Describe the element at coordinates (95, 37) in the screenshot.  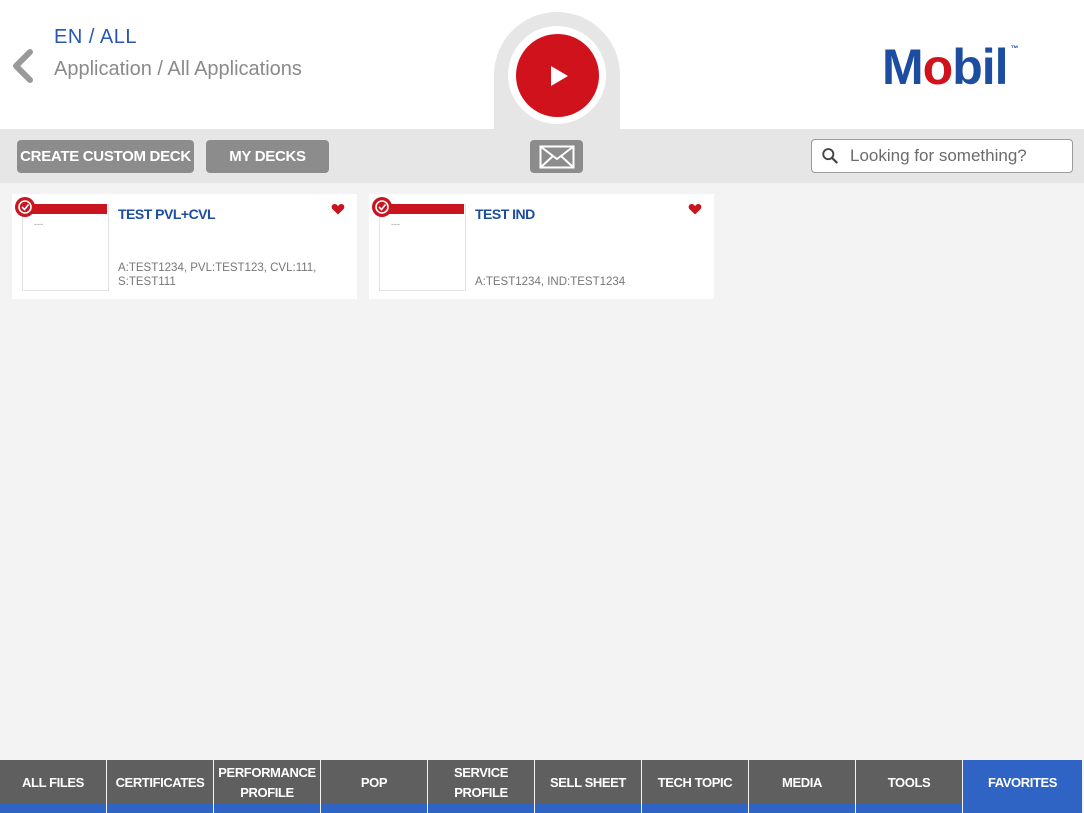
I see `breadcrumb-language: EN / ALL` at that location.